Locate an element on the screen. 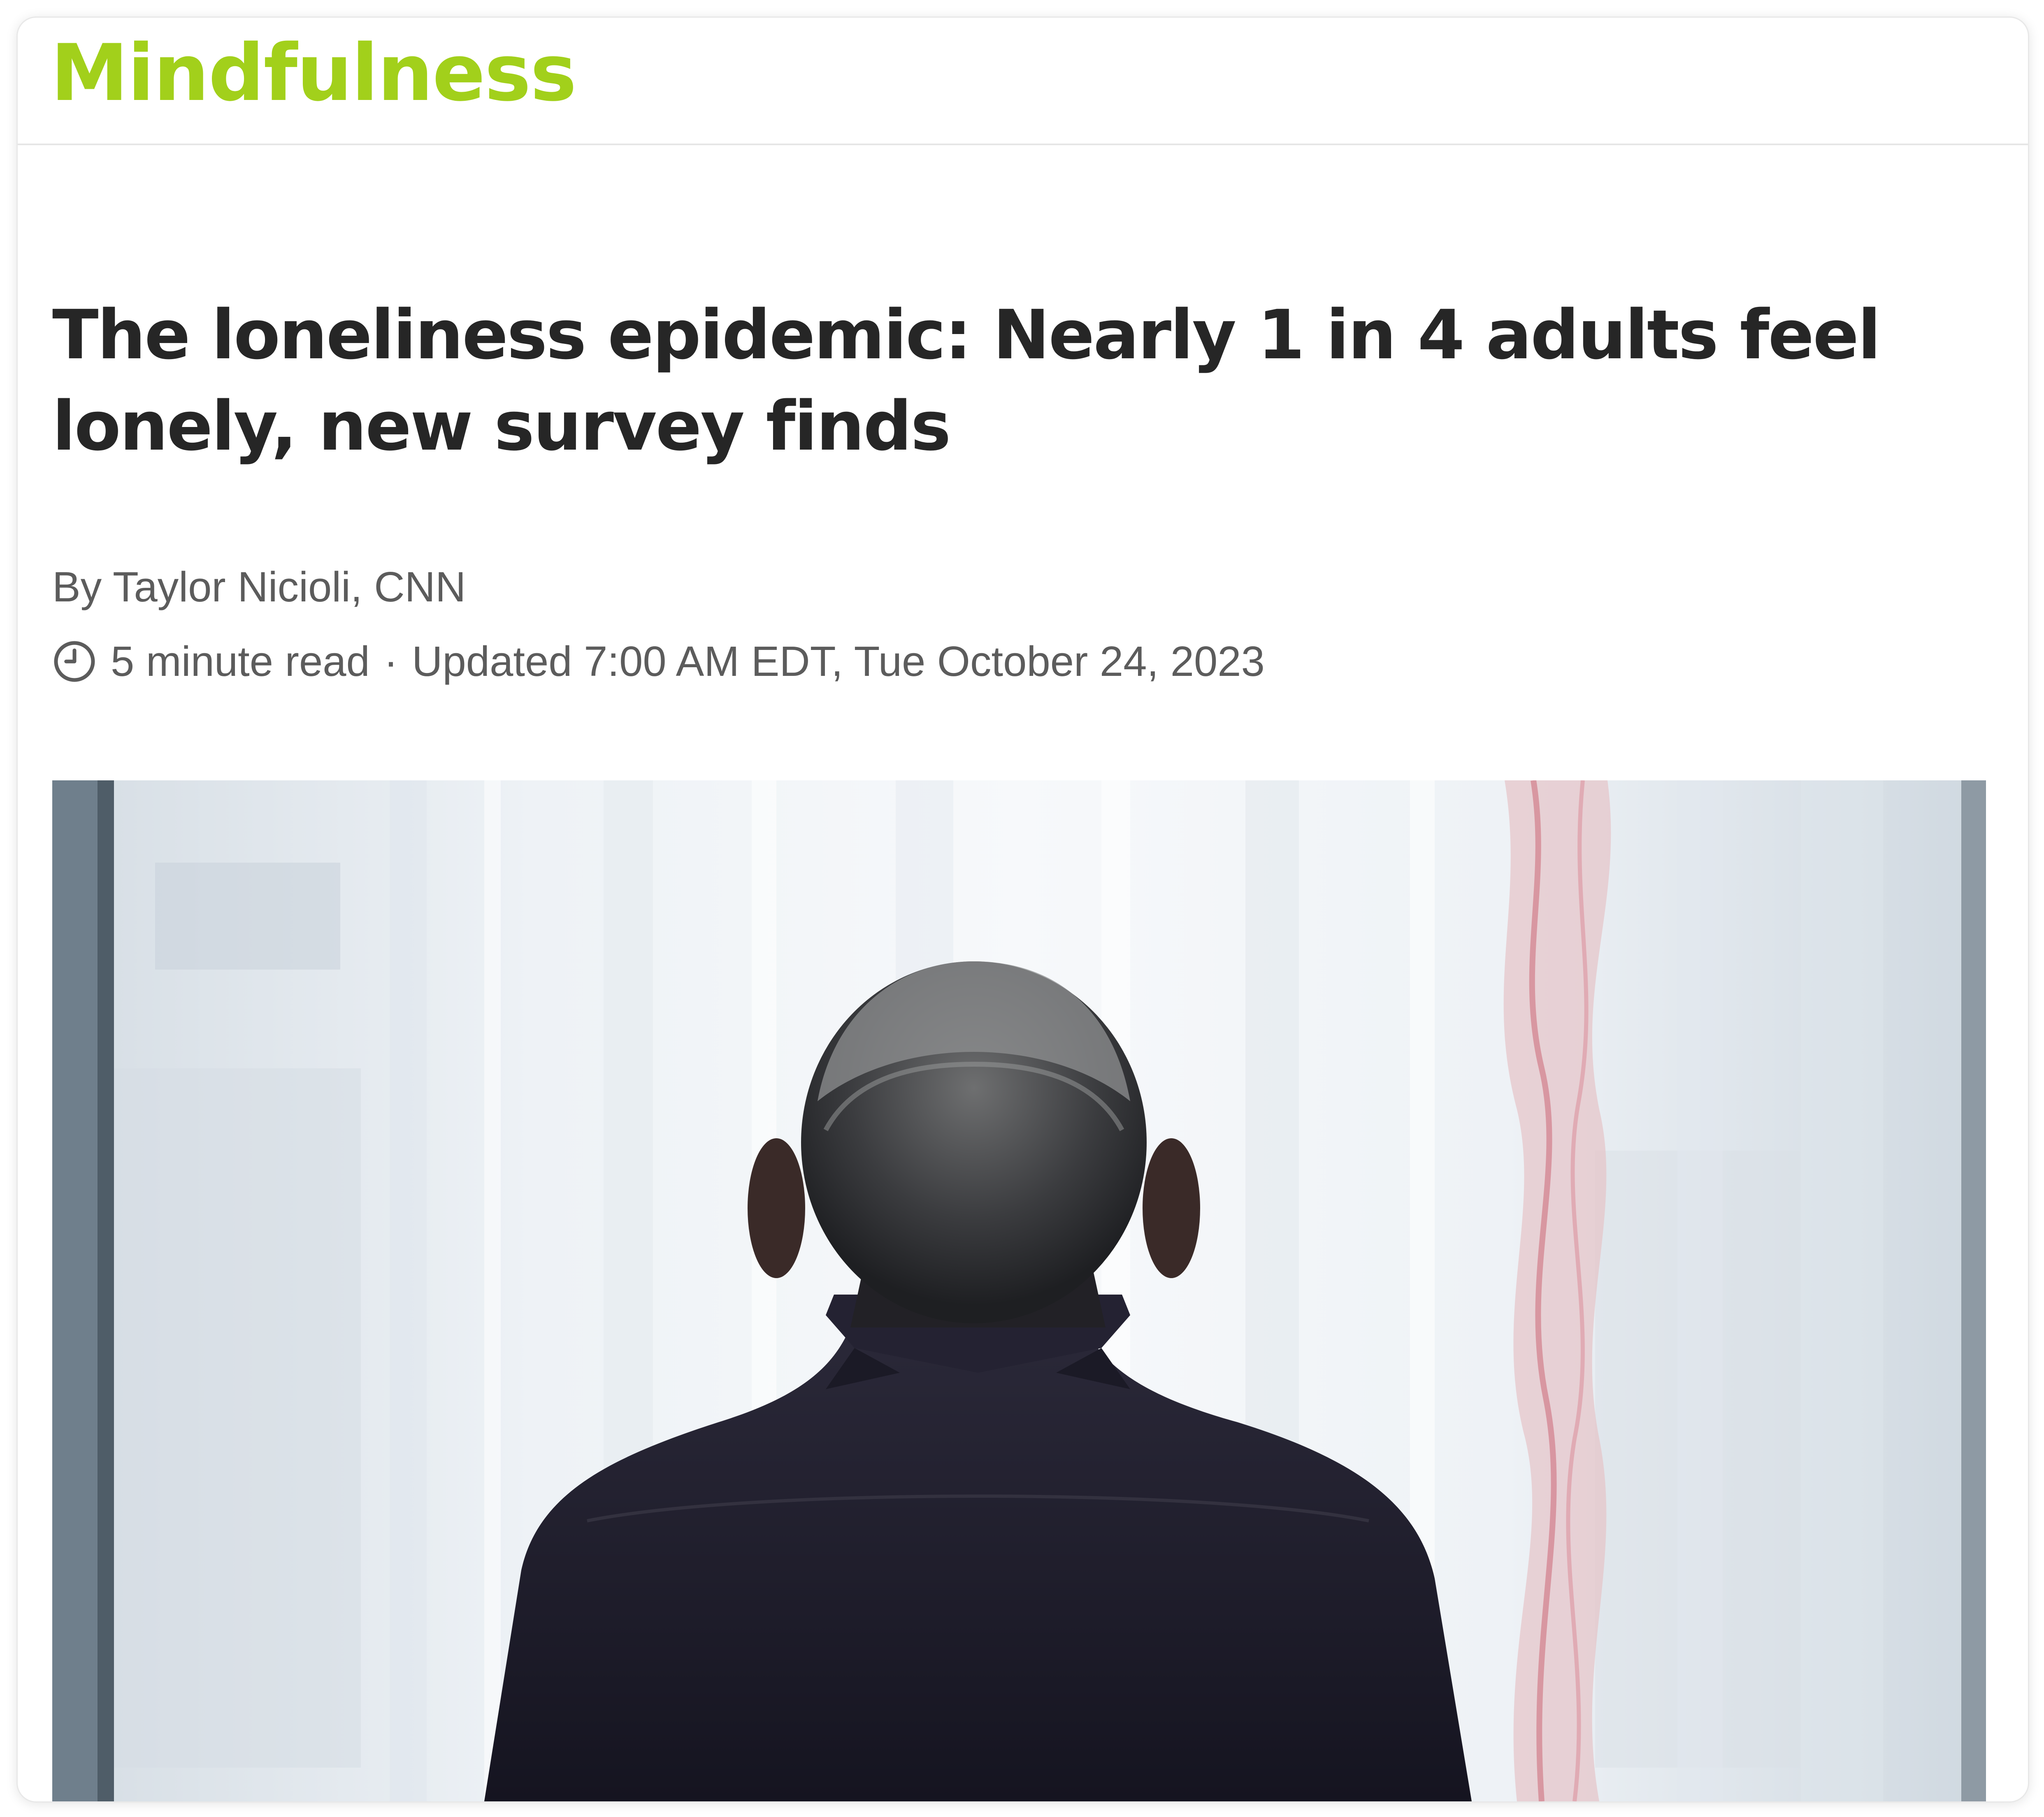  section-name-link: Mindfulness is located at coordinates (314, 73).